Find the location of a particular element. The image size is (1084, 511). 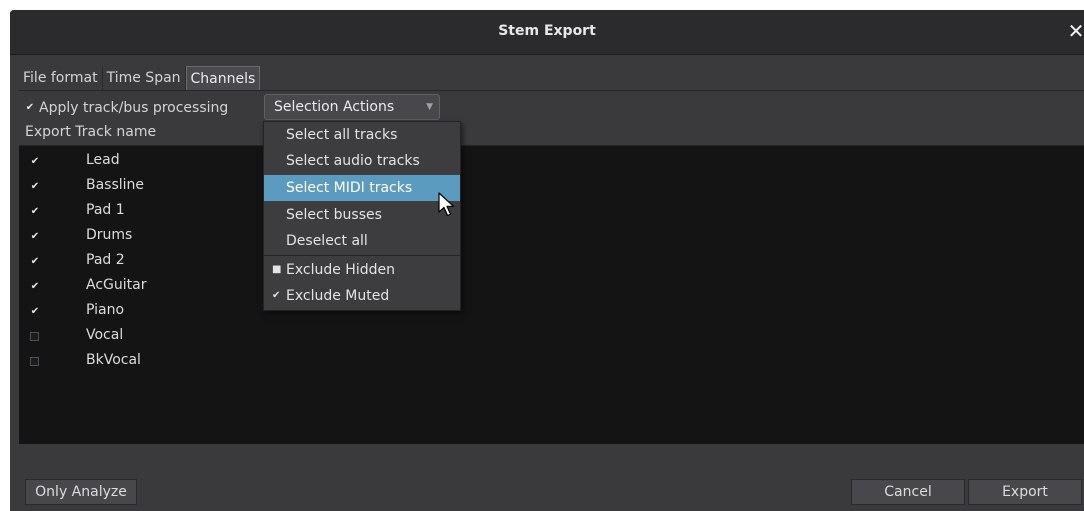

track-name: Vocal is located at coordinates (105, 335).